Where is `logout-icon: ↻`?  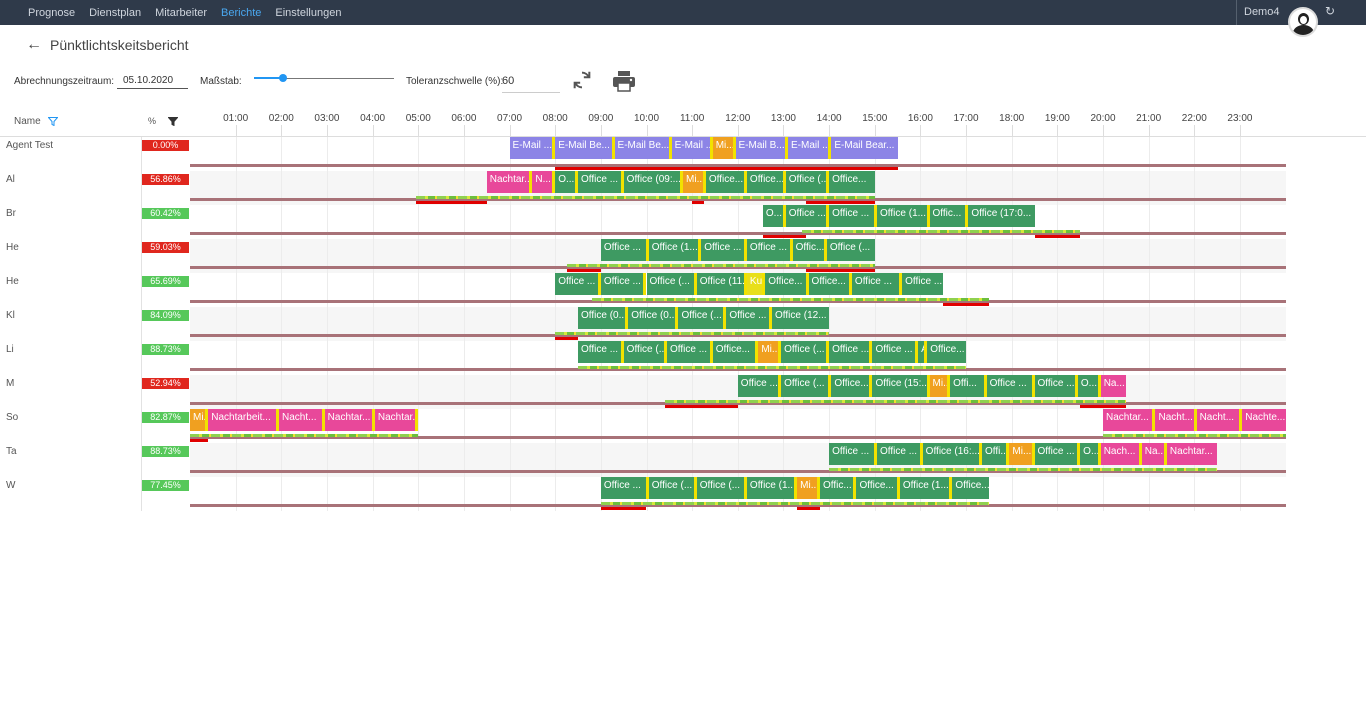
logout-icon: ↻ is located at coordinates (1330, 11).